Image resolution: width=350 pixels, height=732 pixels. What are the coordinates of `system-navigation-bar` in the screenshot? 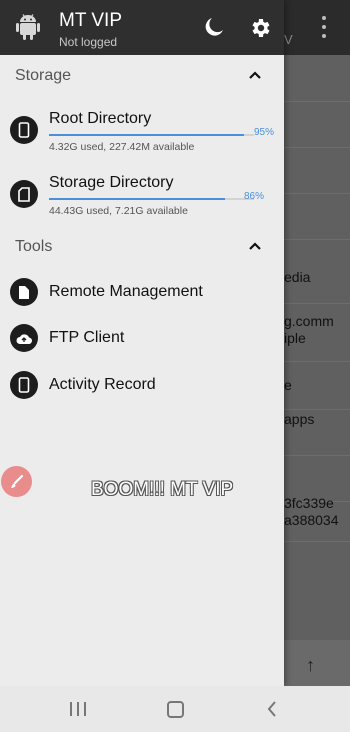 It's located at (175, 709).